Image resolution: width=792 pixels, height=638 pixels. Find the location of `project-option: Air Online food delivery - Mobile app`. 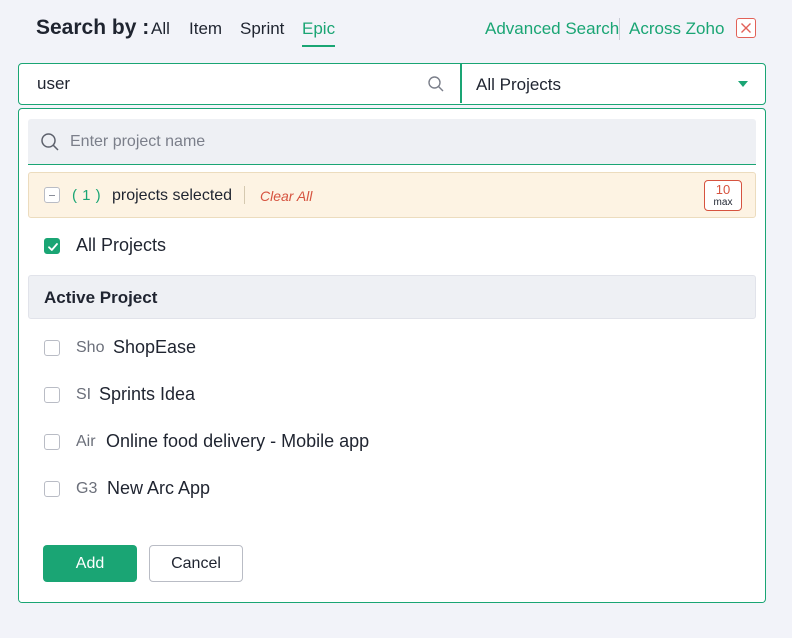

project-option: Air Online food delivery - Mobile app is located at coordinates (392, 442).